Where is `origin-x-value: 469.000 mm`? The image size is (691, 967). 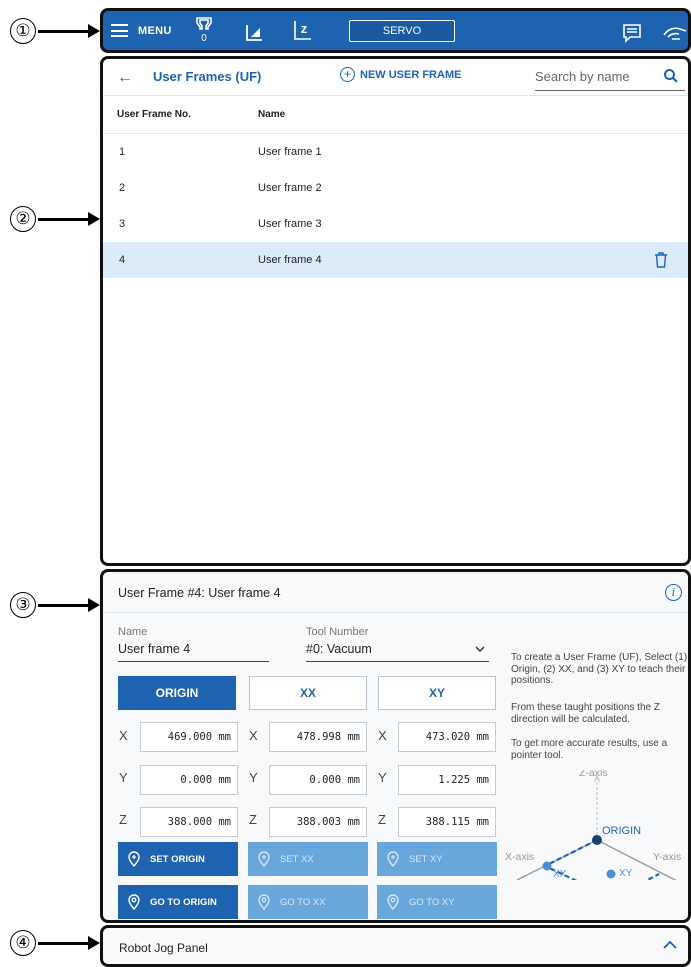 origin-x-value: 469.000 mm is located at coordinates (189, 737).